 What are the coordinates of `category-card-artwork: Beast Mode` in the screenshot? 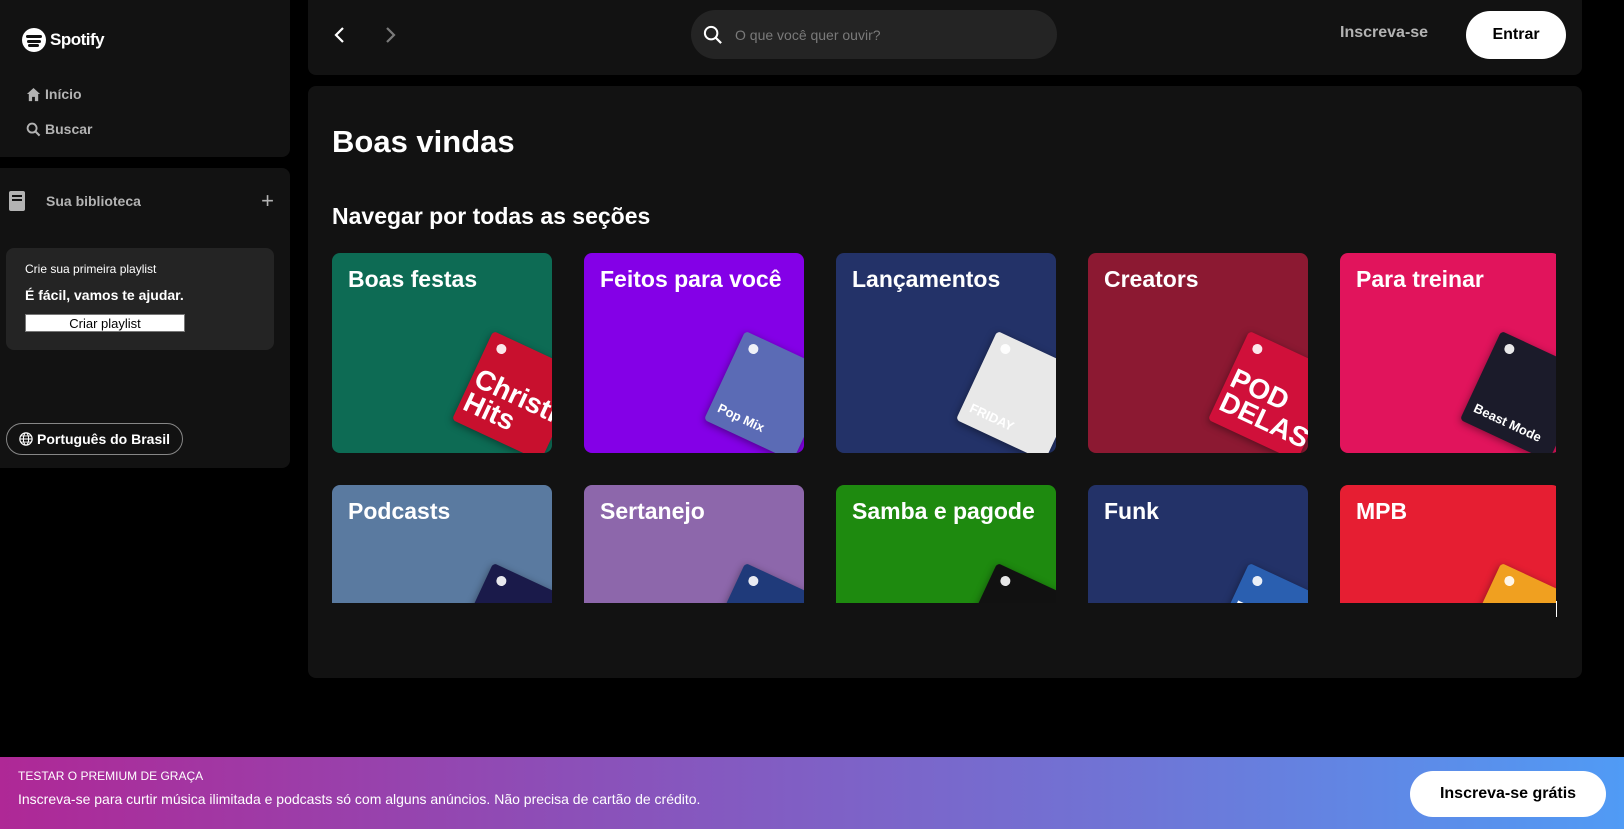 It's located at (1507, 391).